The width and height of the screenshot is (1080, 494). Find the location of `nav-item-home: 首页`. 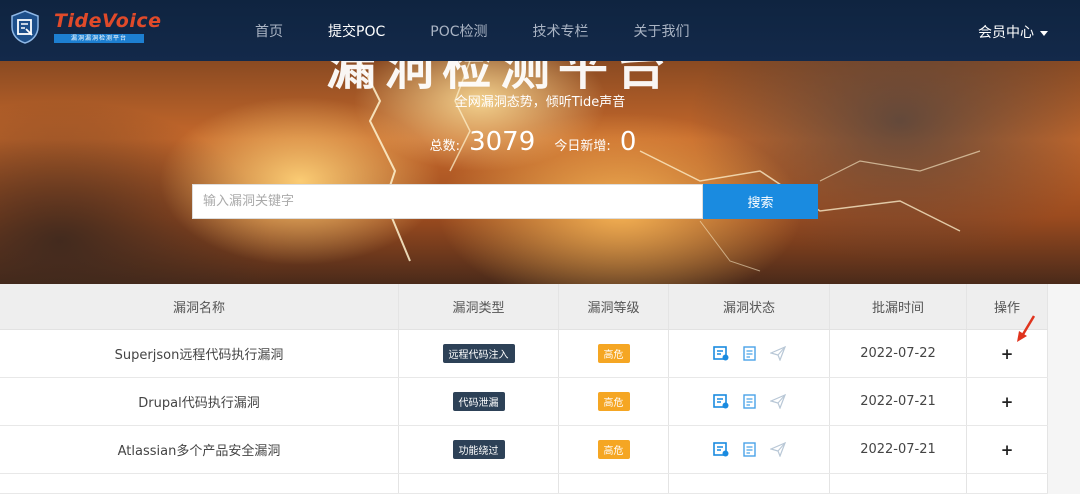

nav-item-home: 首页 is located at coordinates (269, 31).